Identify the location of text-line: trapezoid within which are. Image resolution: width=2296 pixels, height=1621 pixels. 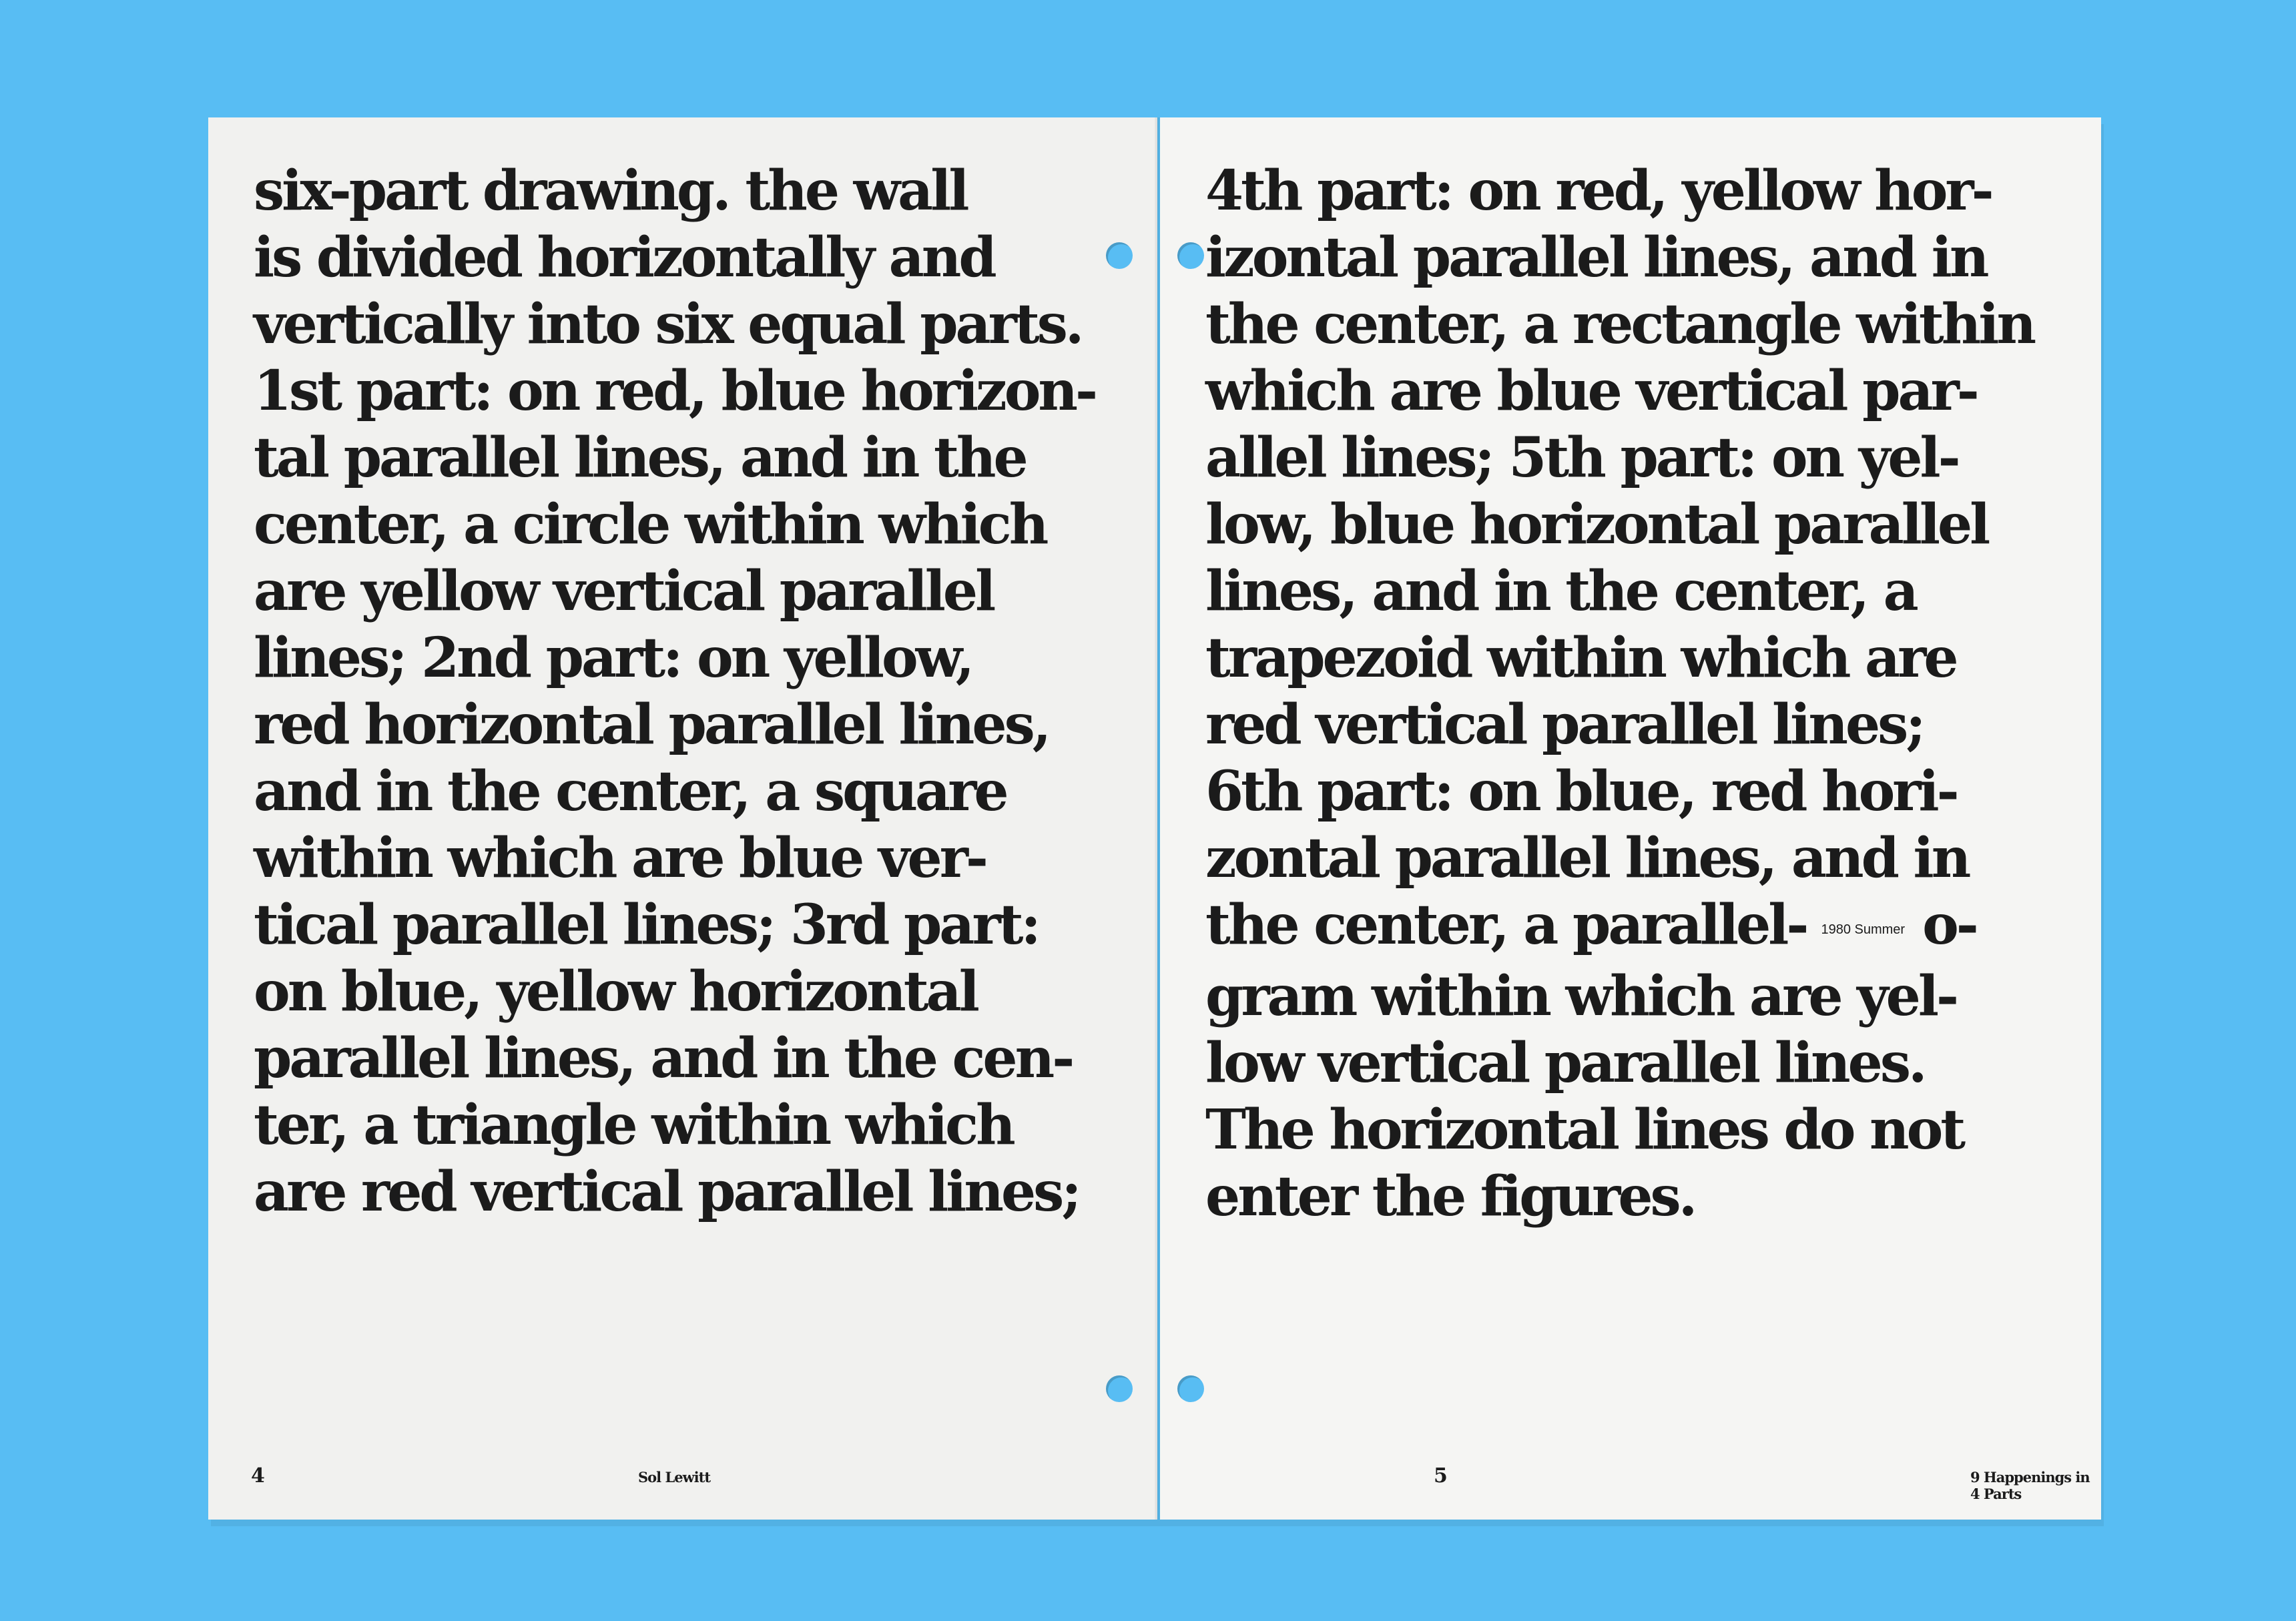
(1582, 658).